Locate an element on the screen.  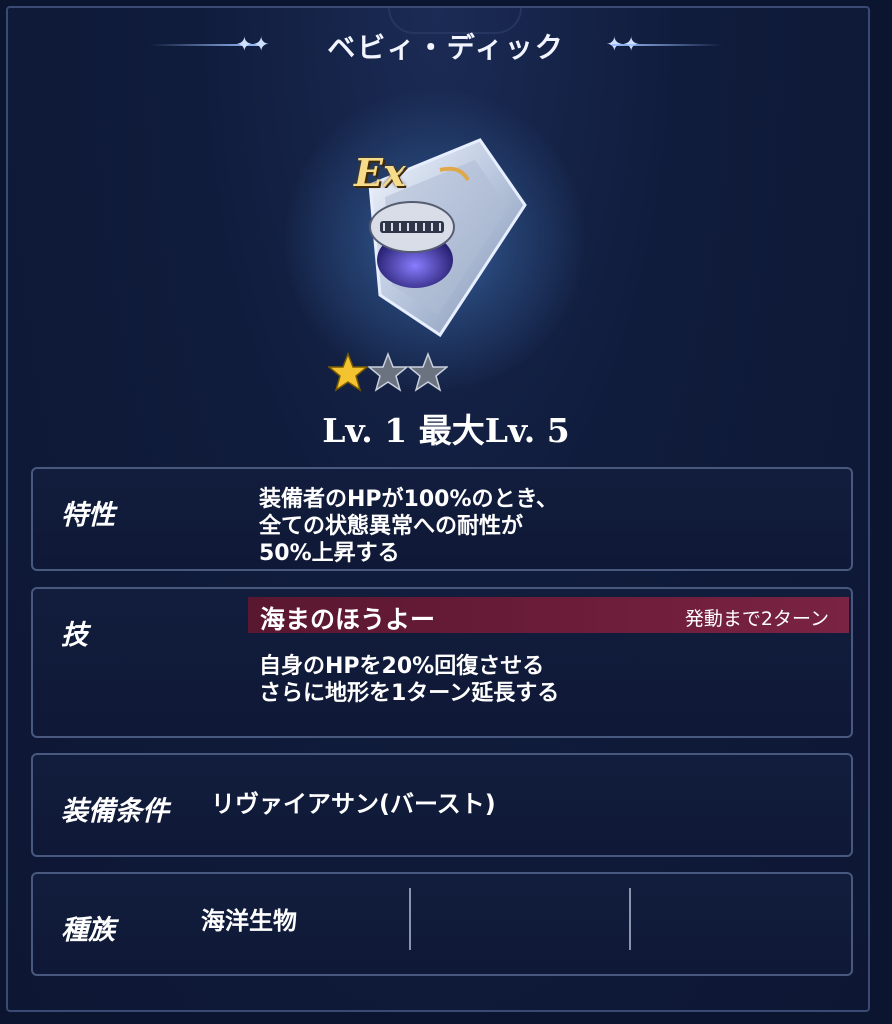
equip-condition-label: 装備条件 is located at coordinates (115, 811).